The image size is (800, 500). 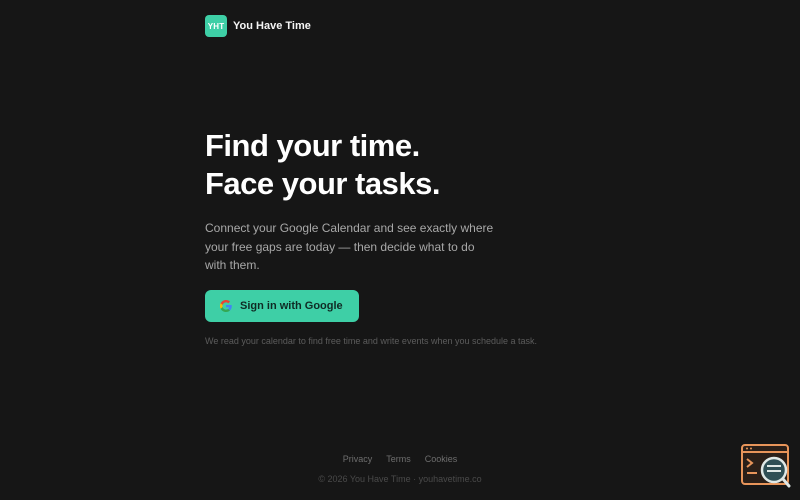 What do you see at coordinates (322, 183) in the screenshot?
I see `headline-line-2: Face your tasks.` at bounding box center [322, 183].